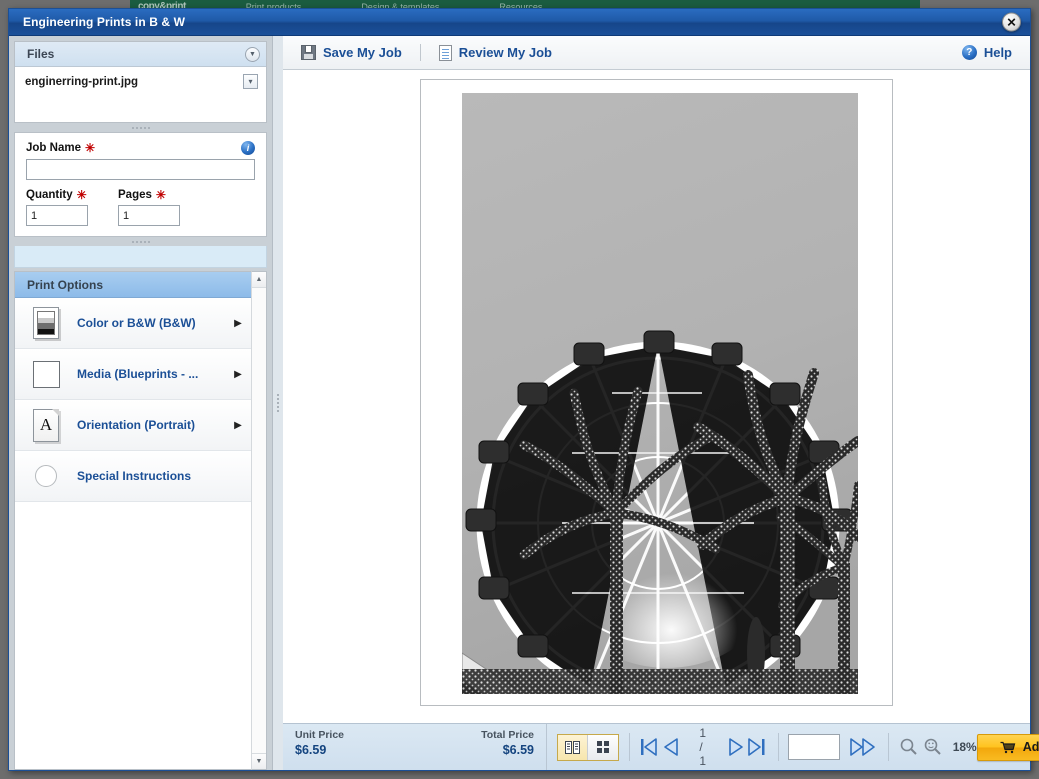 Image resolution: width=1039 pixels, height=779 pixels. I want to click on main-toolbar: Save My Job Review My Job ? Help, so click(656, 53).